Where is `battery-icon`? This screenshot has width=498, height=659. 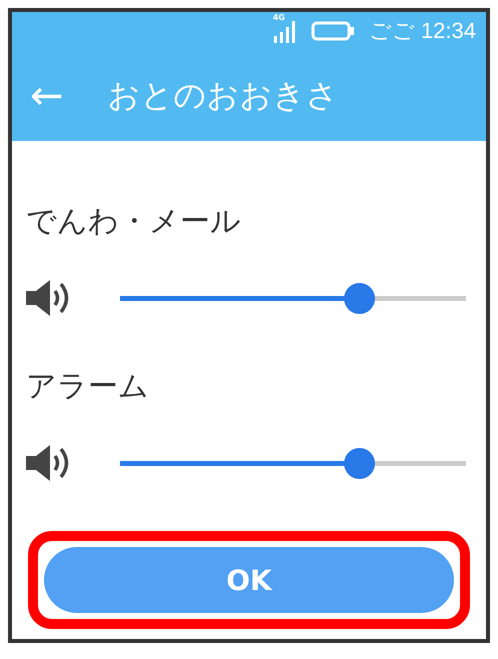 battery-icon is located at coordinates (332, 31).